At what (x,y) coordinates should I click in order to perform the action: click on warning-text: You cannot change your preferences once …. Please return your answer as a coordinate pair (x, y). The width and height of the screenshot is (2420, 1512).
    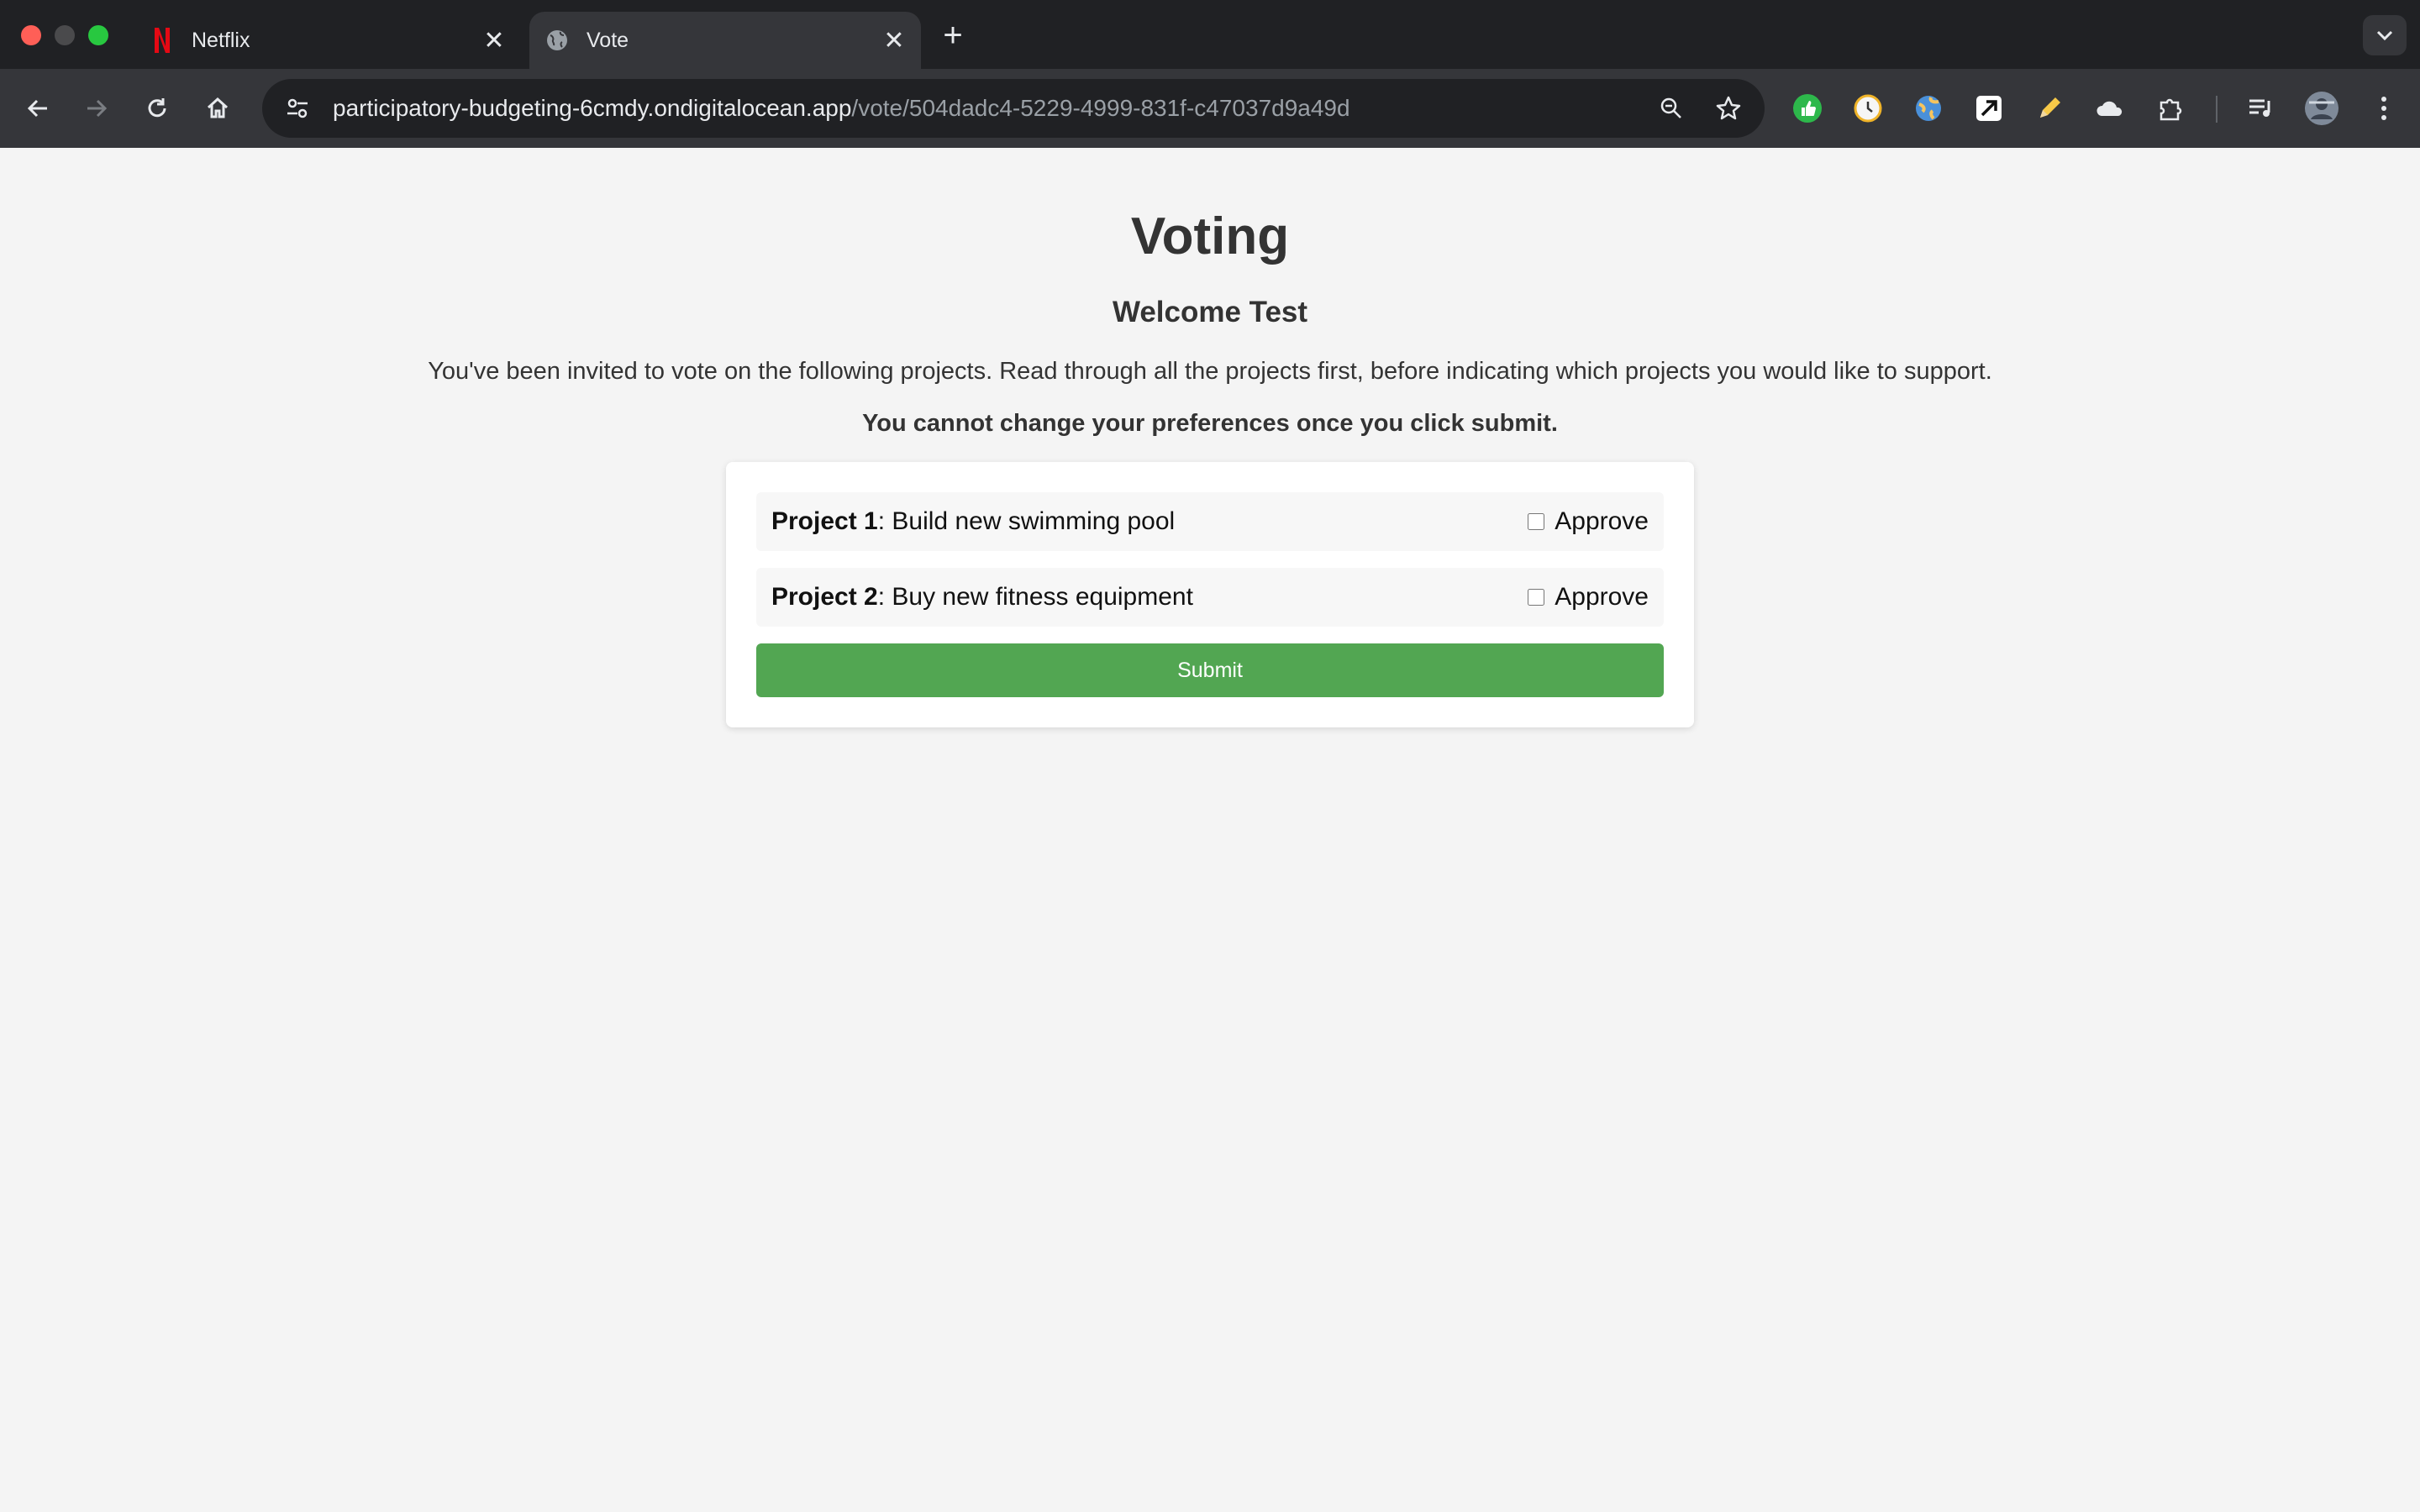
    Looking at the image, I should click on (1210, 423).